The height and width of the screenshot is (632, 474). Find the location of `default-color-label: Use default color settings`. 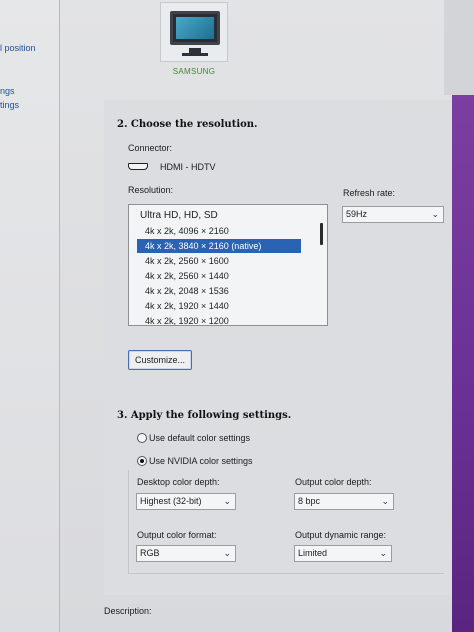

default-color-label: Use default color settings is located at coordinates (199, 438).